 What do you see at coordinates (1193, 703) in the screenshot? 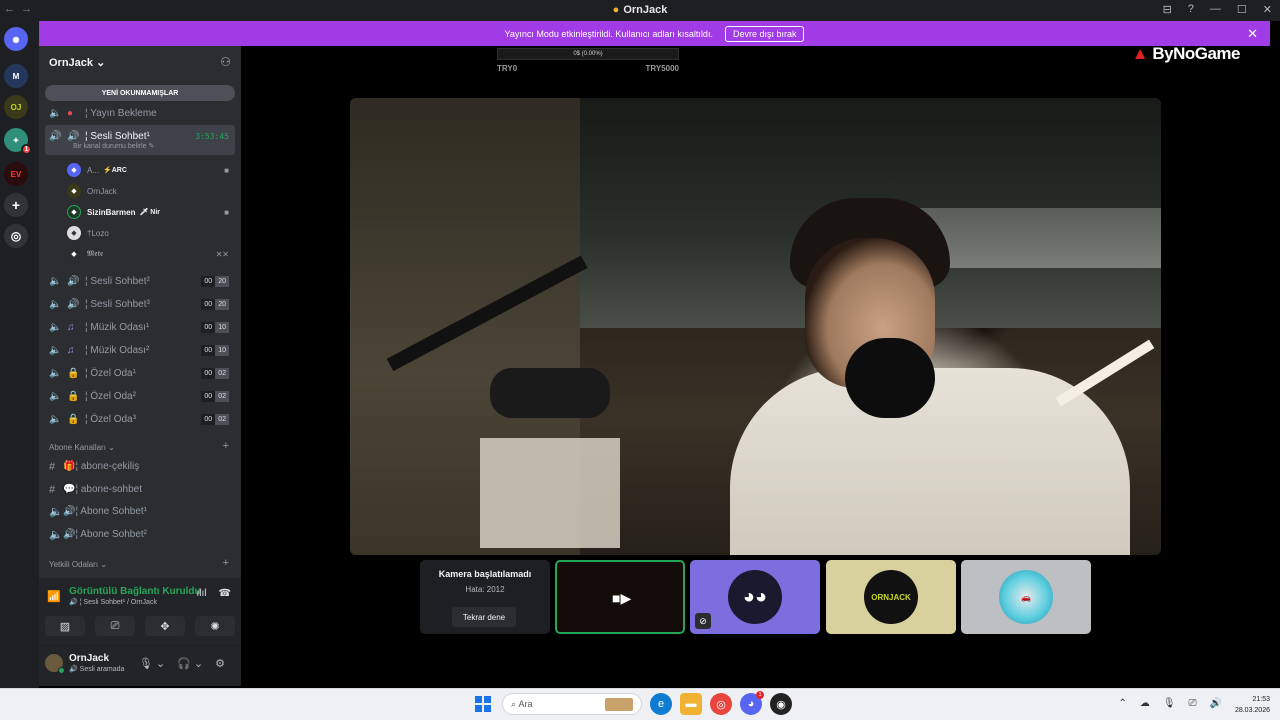
I see `display-icon: ⎚` at bounding box center [1193, 703].